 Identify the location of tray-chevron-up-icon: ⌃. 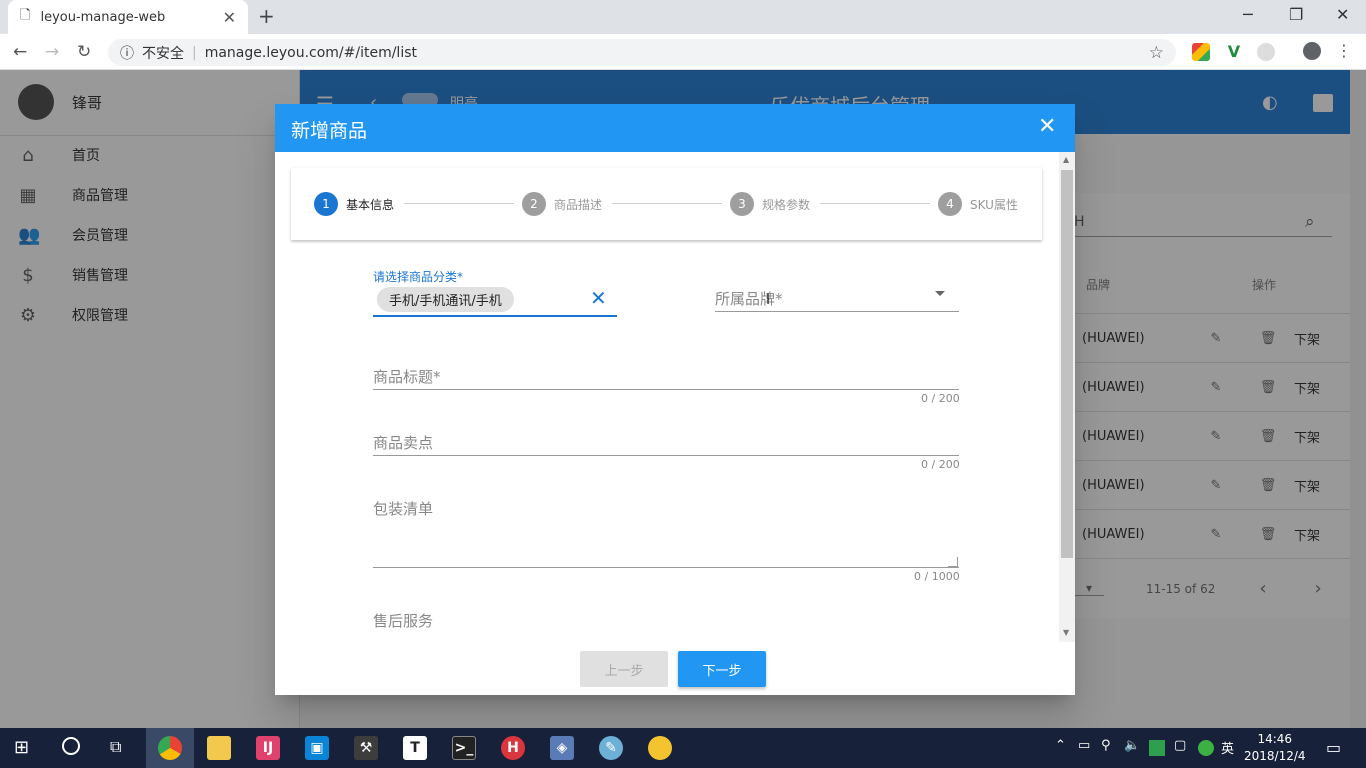
(1060, 745).